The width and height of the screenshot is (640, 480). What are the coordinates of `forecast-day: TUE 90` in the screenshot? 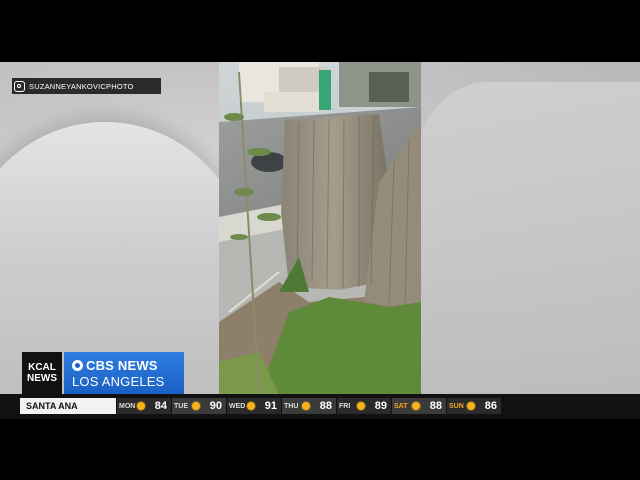 It's located at (199, 406).